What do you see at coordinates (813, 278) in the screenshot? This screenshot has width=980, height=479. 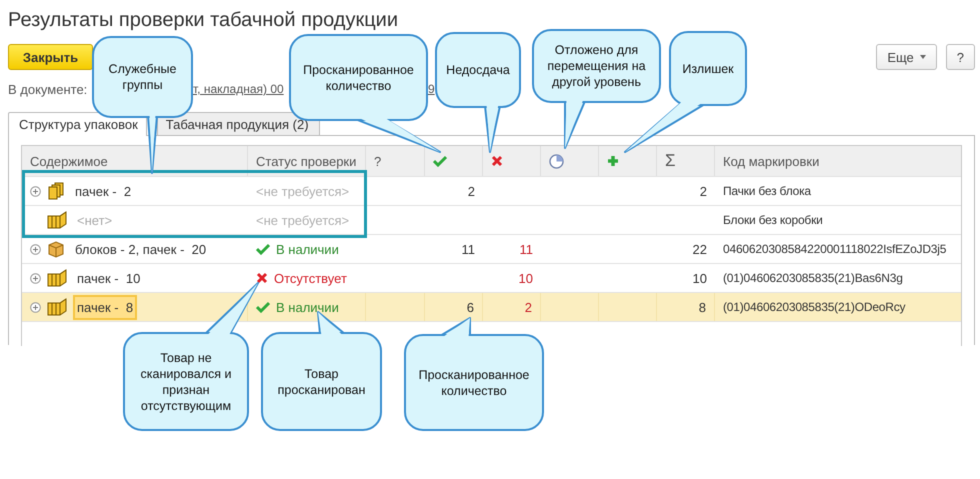 I see `marking-code: (01)04606203085835(21)Bas6N3g` at bounding box center [813, 278].